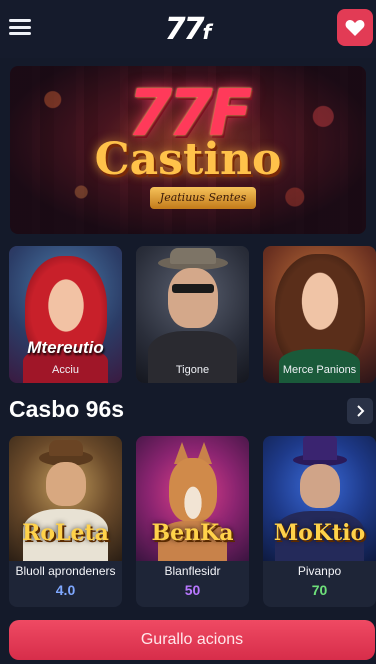 The image size is (376, 664). Describe the element at coordinates (192, 581) in the screenshot. I see `game-info-2: Blanflesidr 50` at that location.